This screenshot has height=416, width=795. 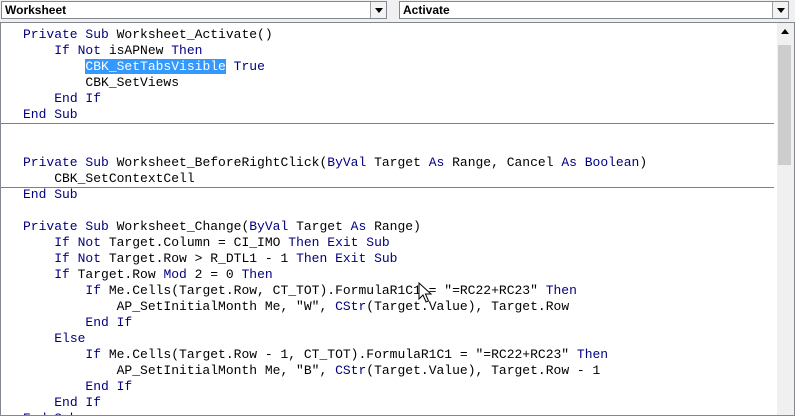 I want to click on code-token: Target.Row, so click(x=120, y=274).